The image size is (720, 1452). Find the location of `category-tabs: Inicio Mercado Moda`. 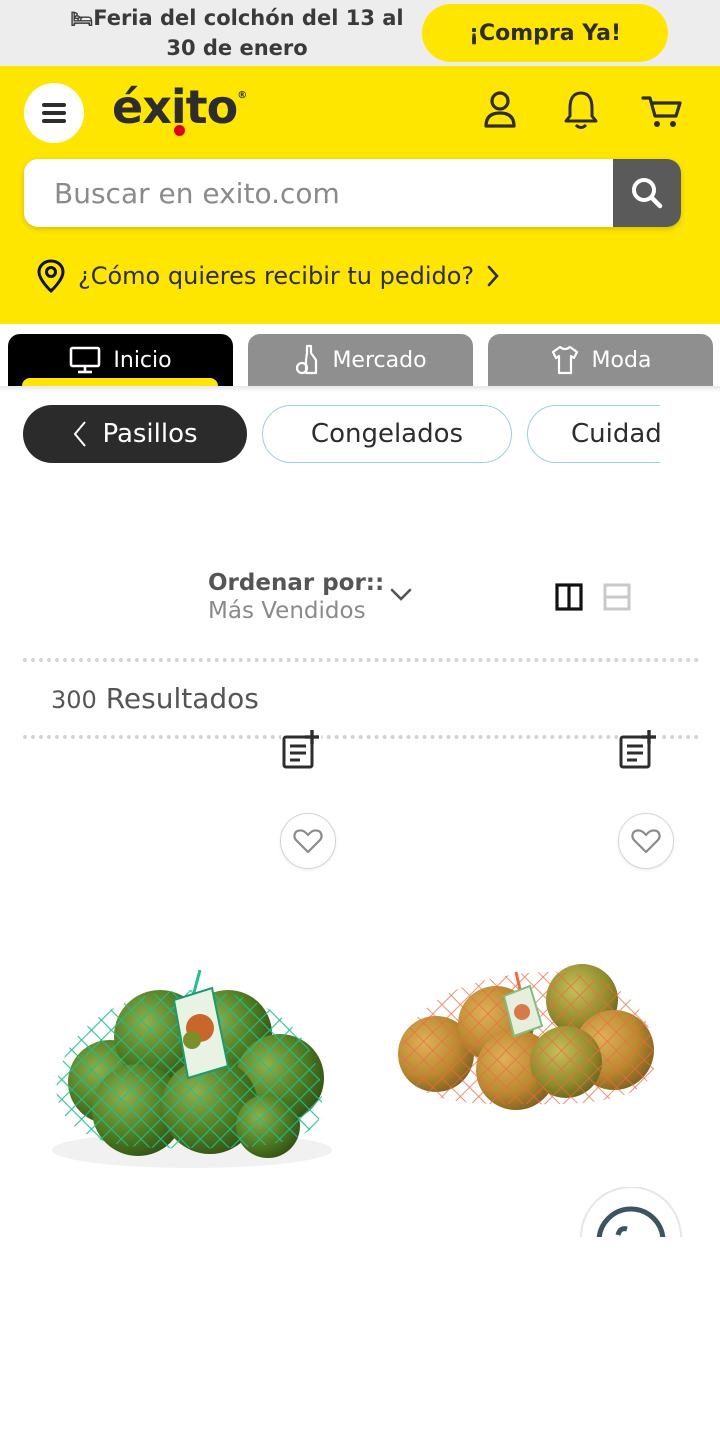

category-tabs: Inicio Mercado Moda is located at coordinates (360, 355).